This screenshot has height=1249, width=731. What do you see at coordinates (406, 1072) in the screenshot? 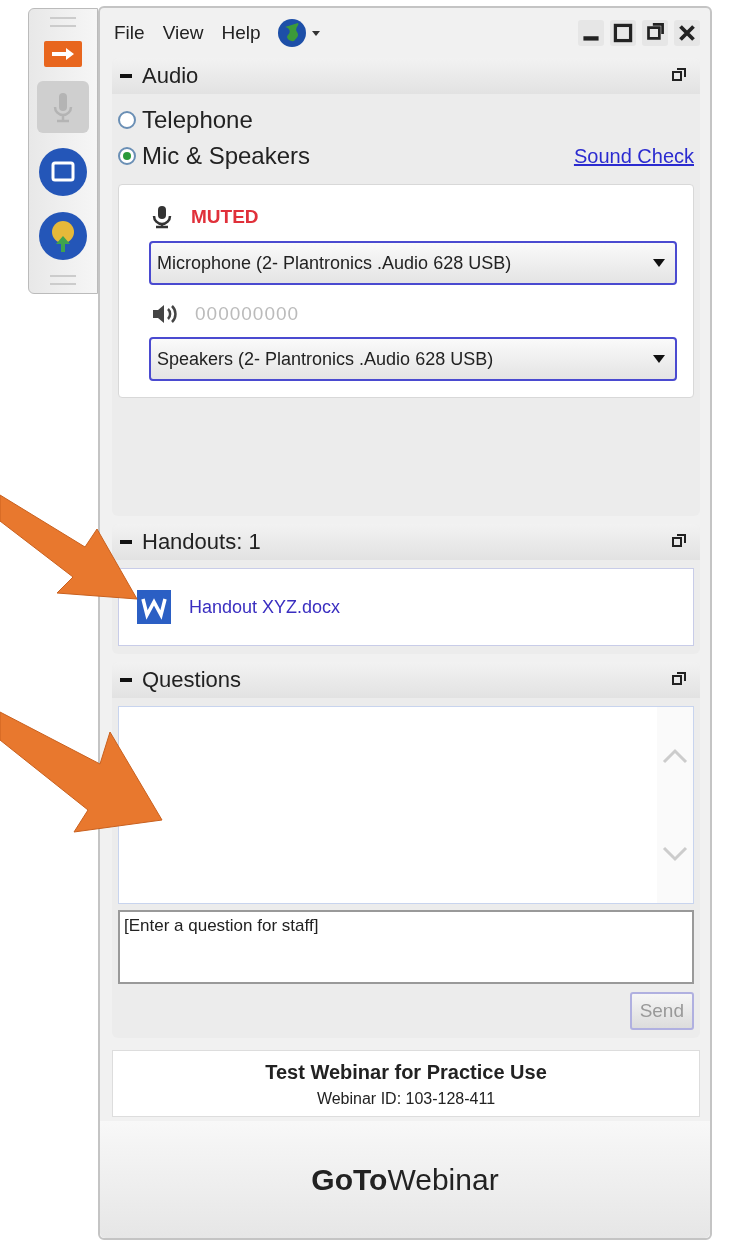
I see `webinar-title: Test Webinar for Practice Use` at bounding box center [406, 1072].